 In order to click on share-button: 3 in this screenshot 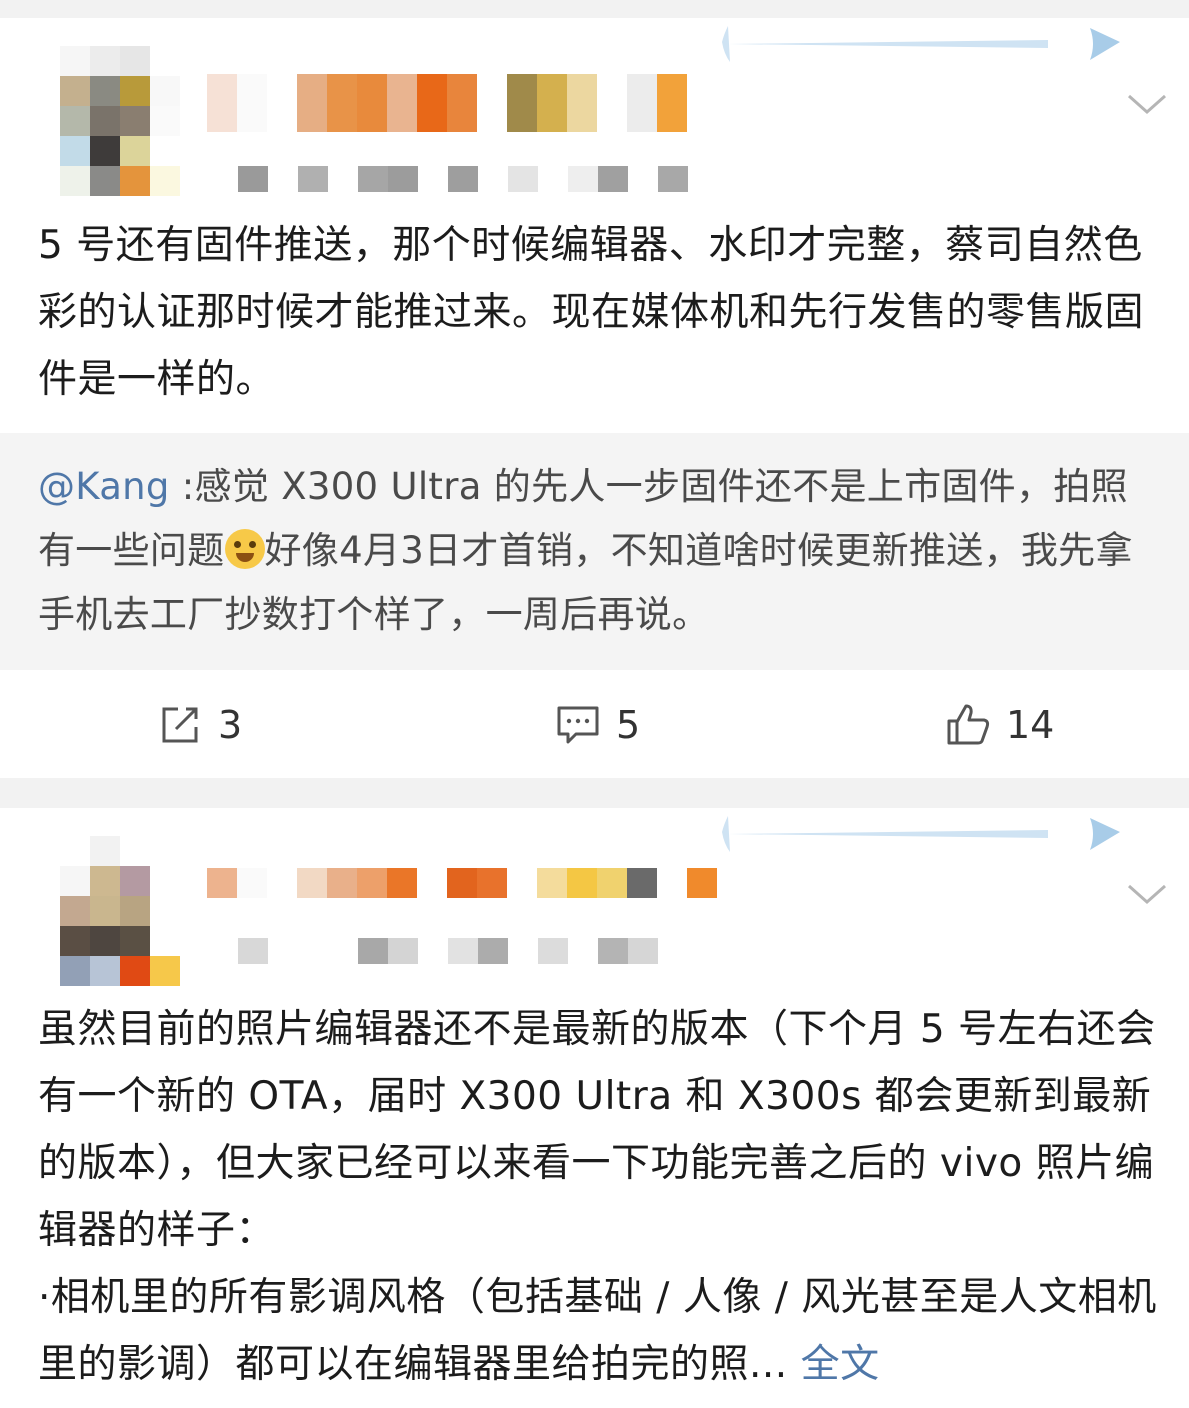, I will do `click(199, 725)`.